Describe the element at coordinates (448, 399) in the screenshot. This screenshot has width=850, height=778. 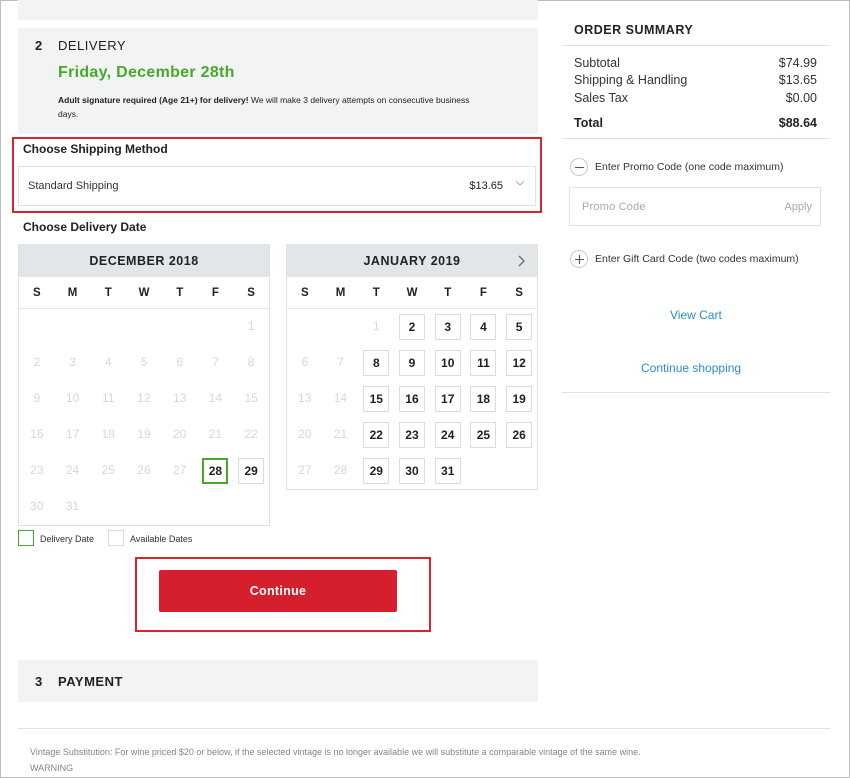
I see `calendar-day-available: 17` at that location.